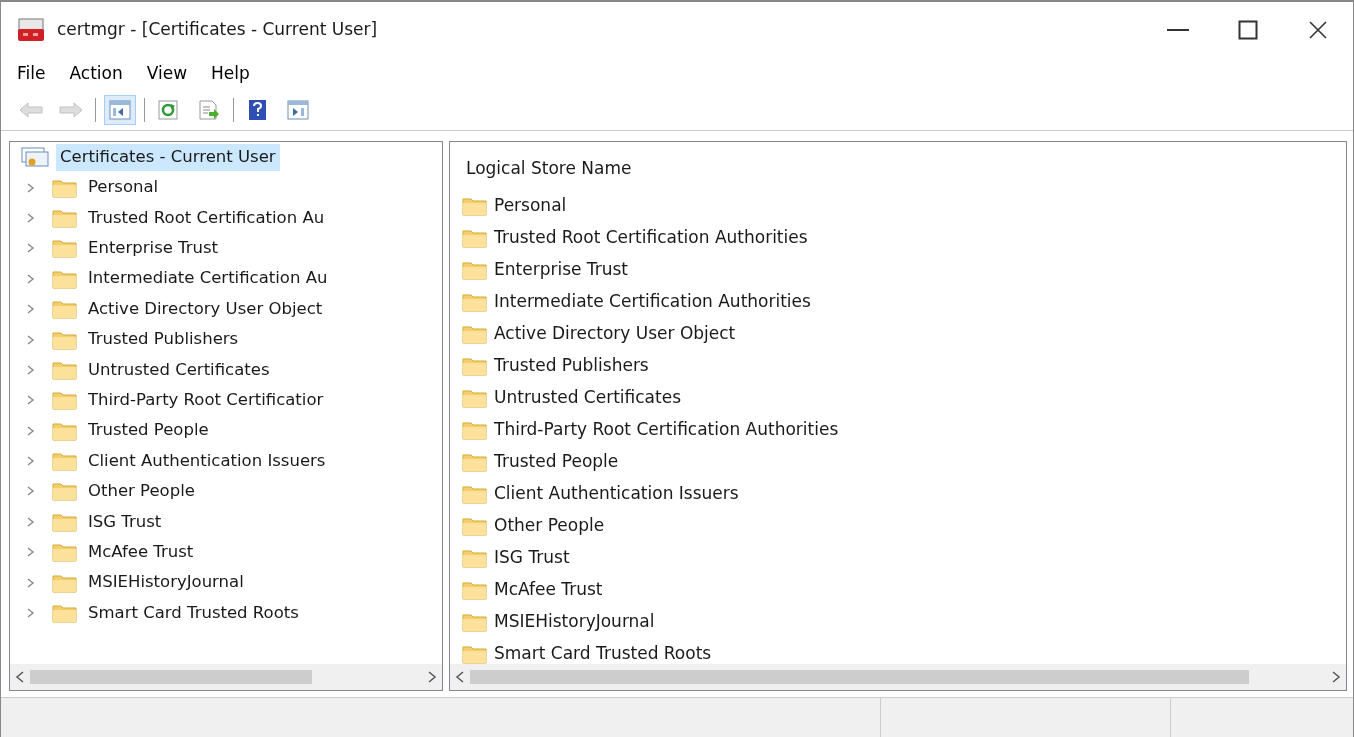 The width and height of the screenshot is (1354, 737). Describe the element at coordinates (217, 30) in the screenshot. I see `window-title: certmgr - [Certificates - Current User]` at that location.